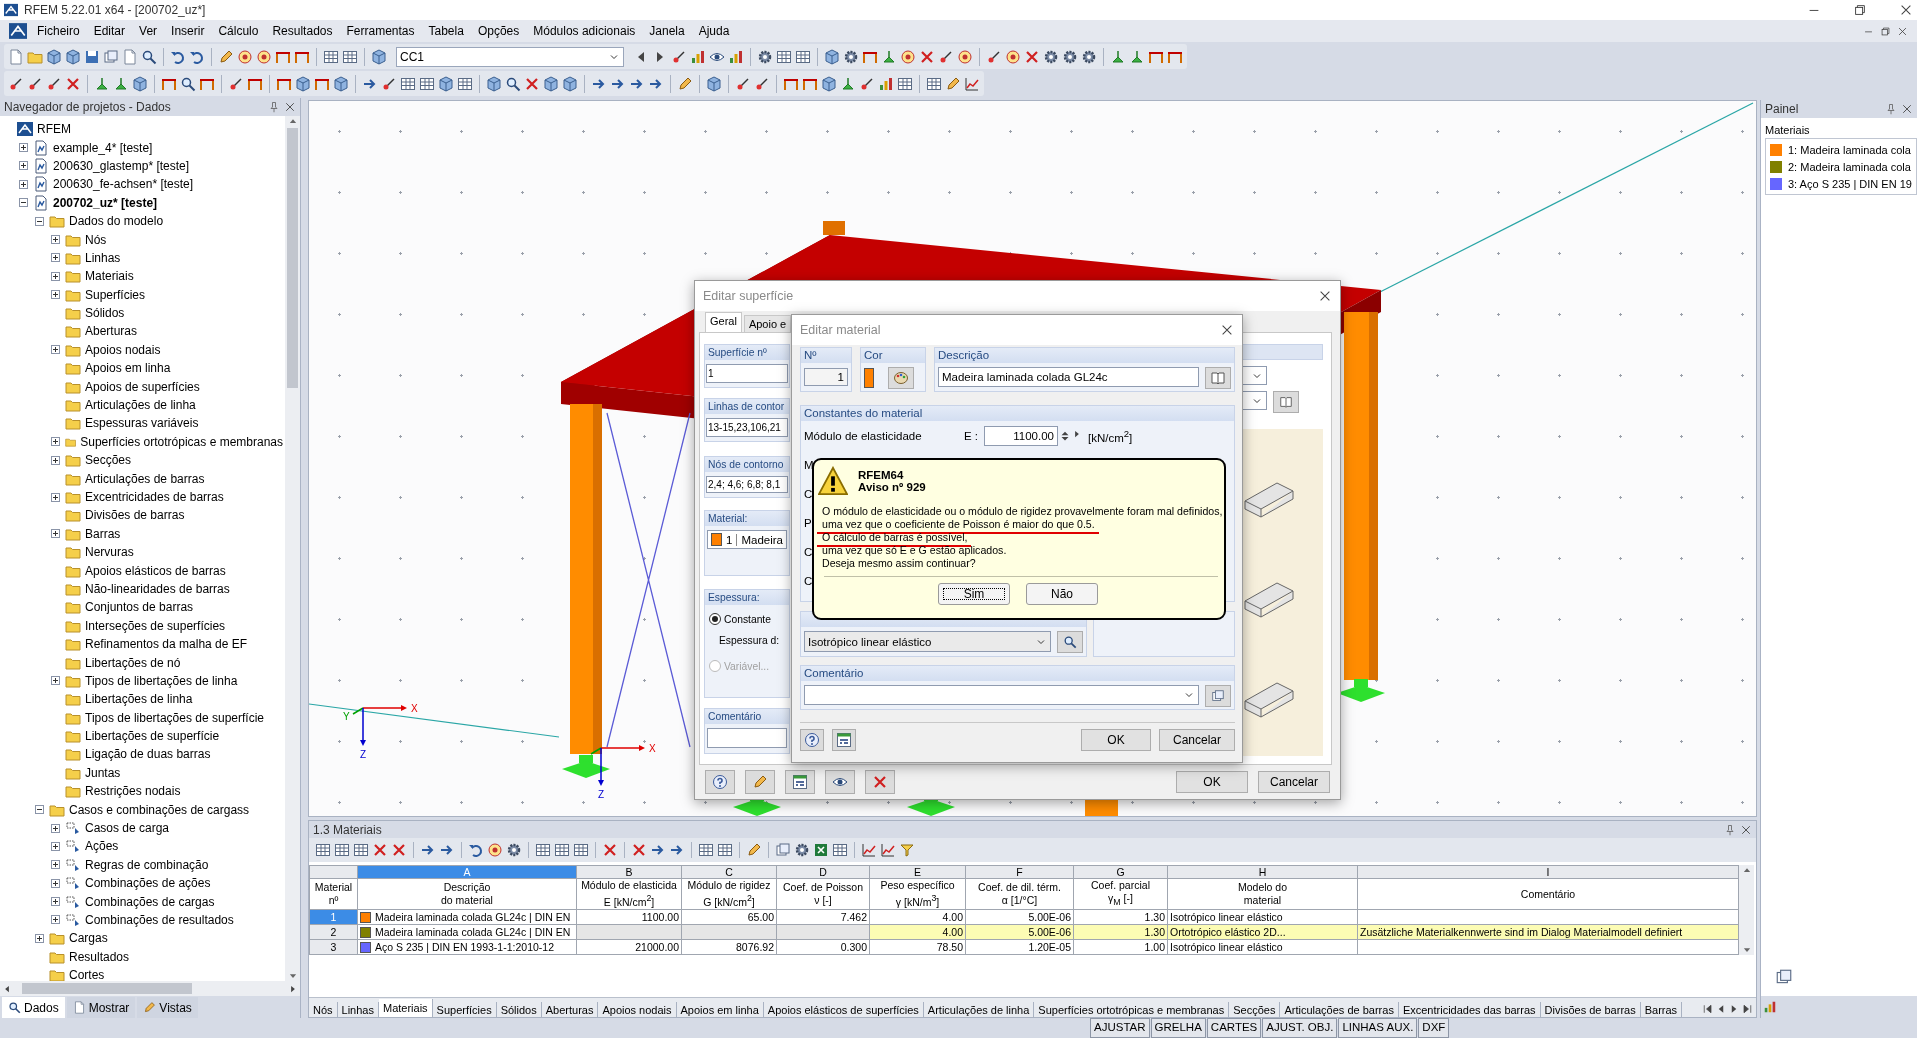  What do you see at coordinates (1262, 872) in the screenshot?
I see `column-letter: H` at bounding box center [1262, 872].